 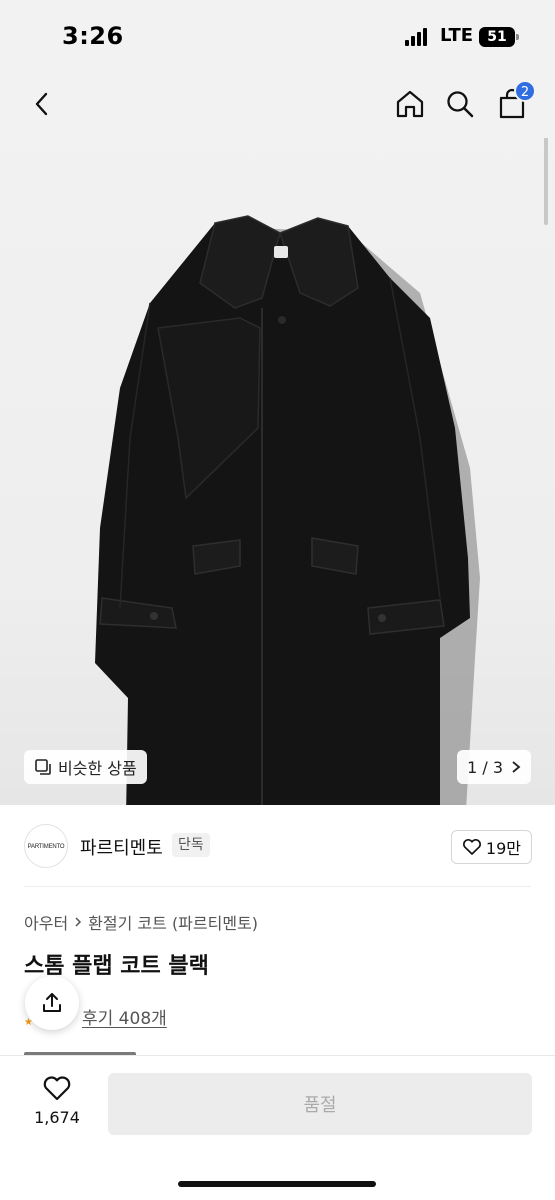 I want to click on brand-like-button: 19만, so click(x=491, y=847).